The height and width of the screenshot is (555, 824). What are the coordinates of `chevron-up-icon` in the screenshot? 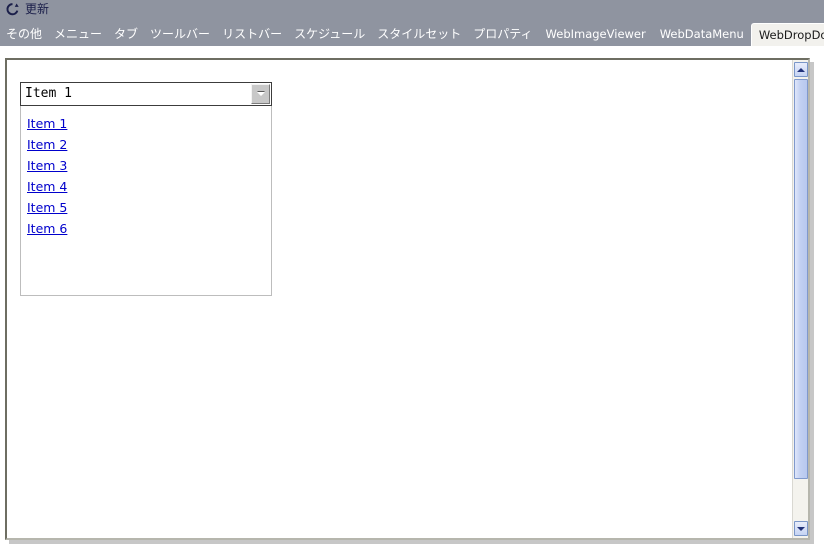 It's located at (801, 69).